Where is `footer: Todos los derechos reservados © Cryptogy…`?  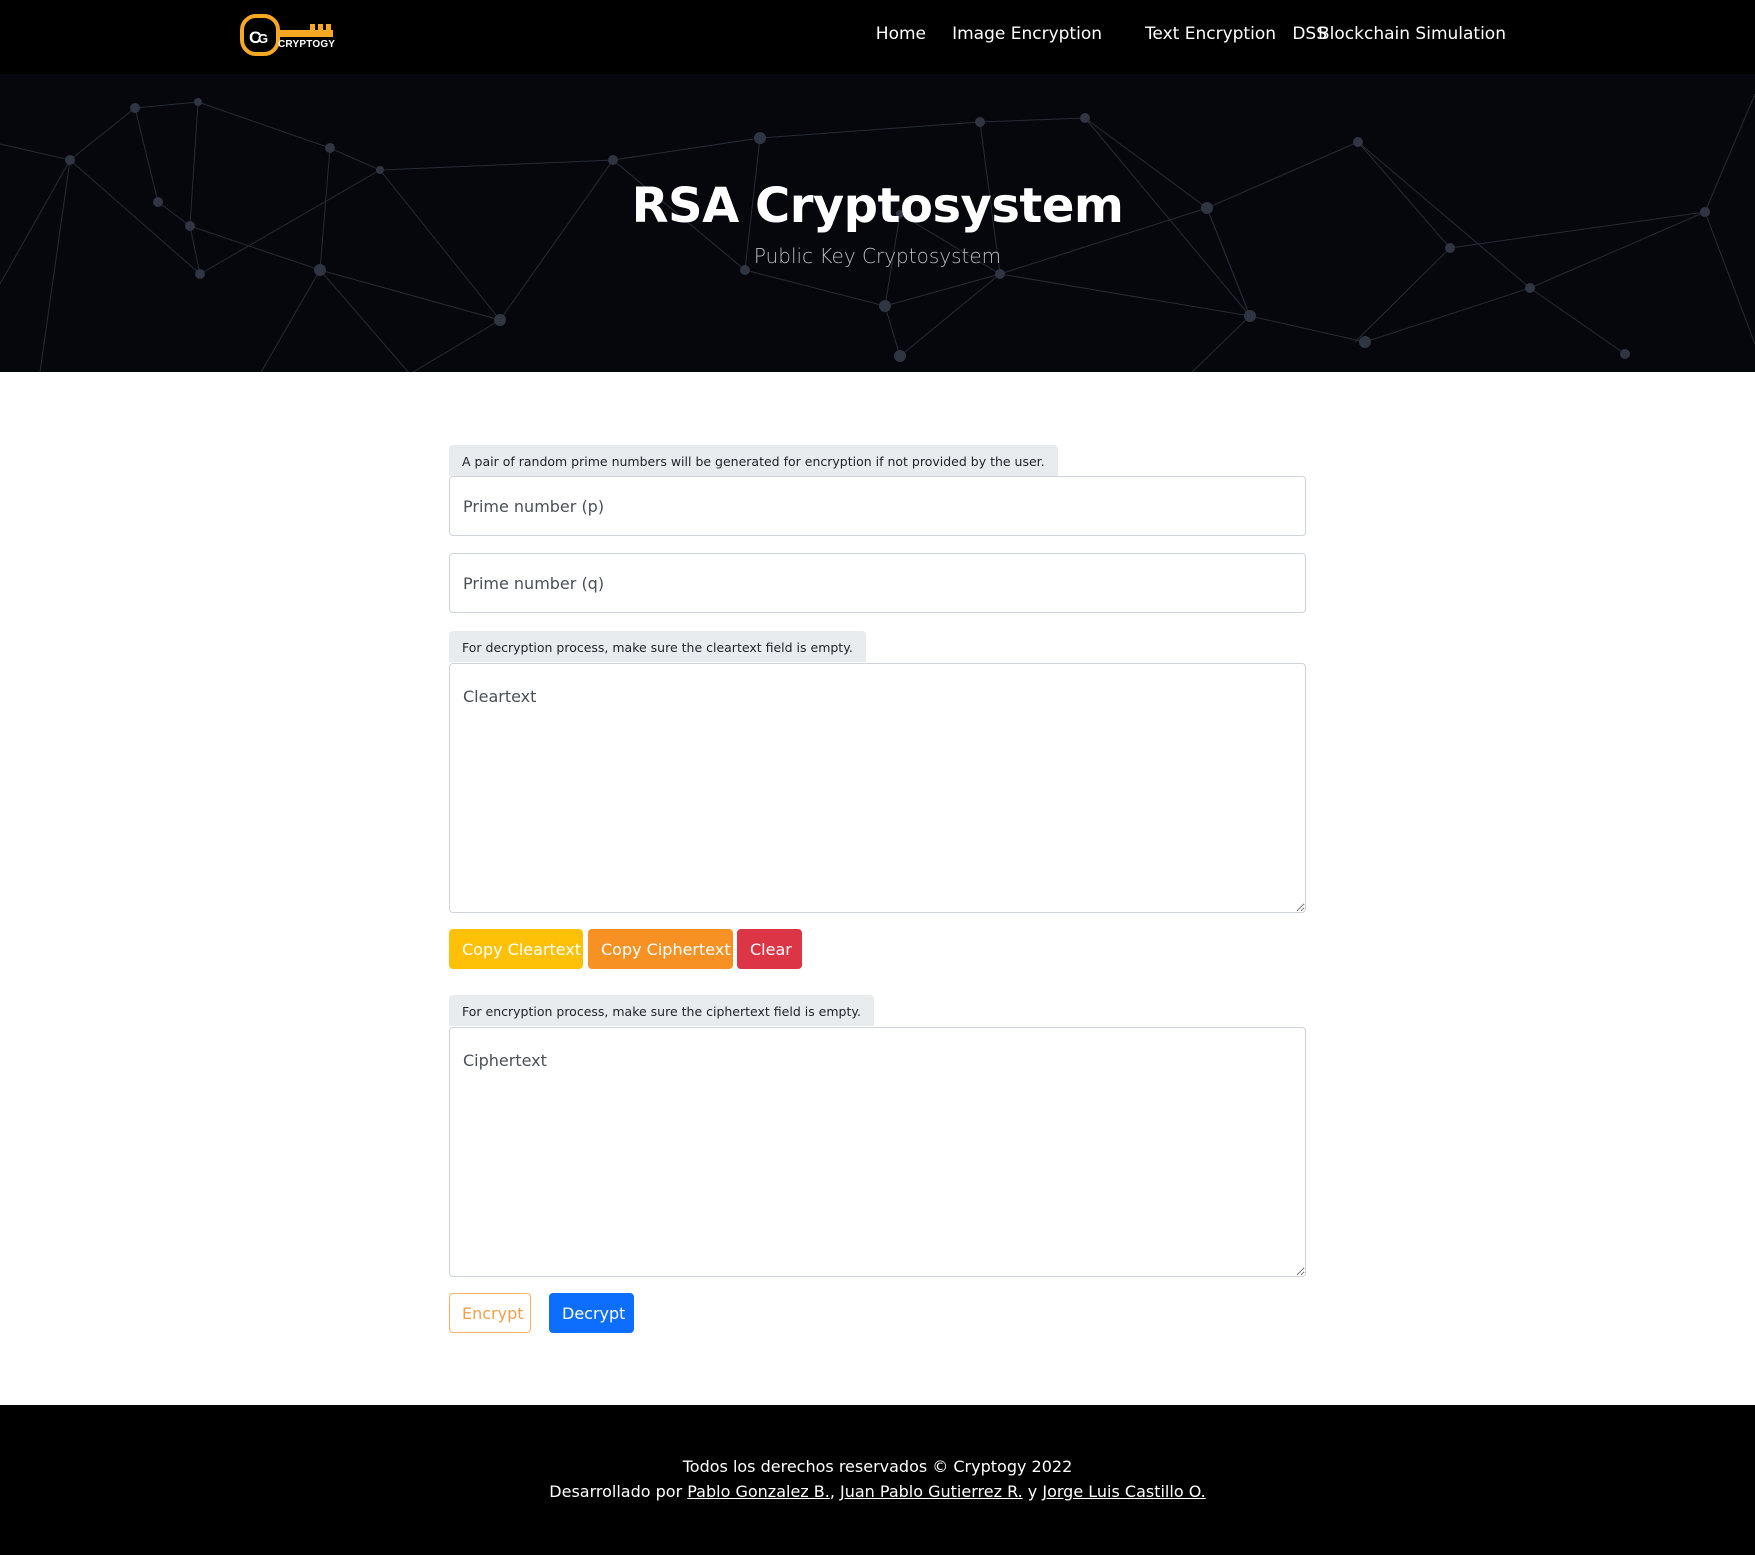
footer: Todos los derechos reservados © Cryptogy… is located at coordinates (877, 1480).